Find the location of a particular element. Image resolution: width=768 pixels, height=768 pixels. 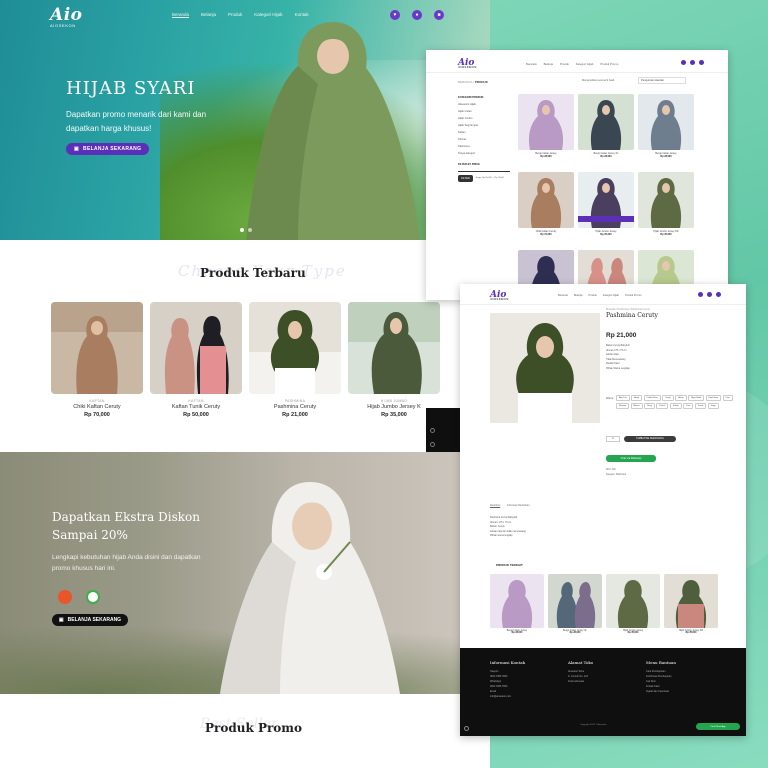

variant-option: Maroon is located at coordinates (623, 405).